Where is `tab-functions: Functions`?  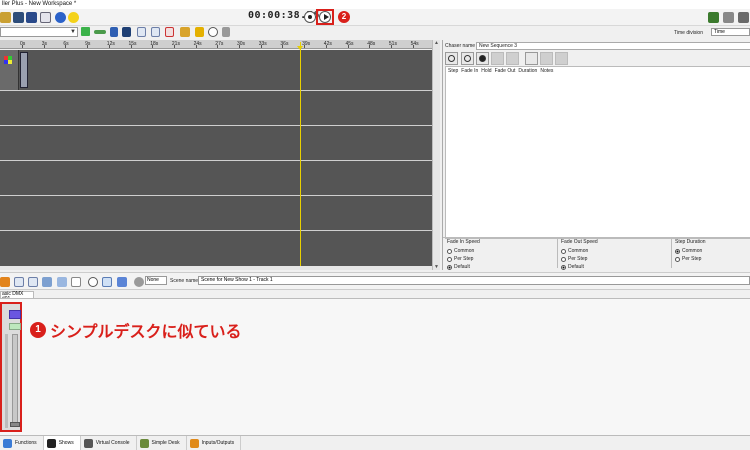
tab-functions: Functions is located at coordinates (22, 443).